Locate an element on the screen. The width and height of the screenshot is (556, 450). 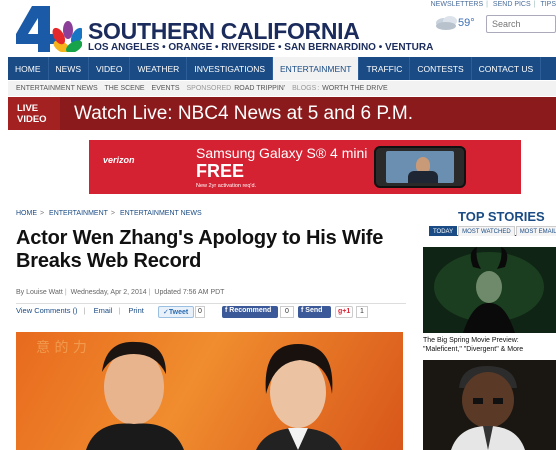
nbc4-logo is located at coordinates (48, 28).